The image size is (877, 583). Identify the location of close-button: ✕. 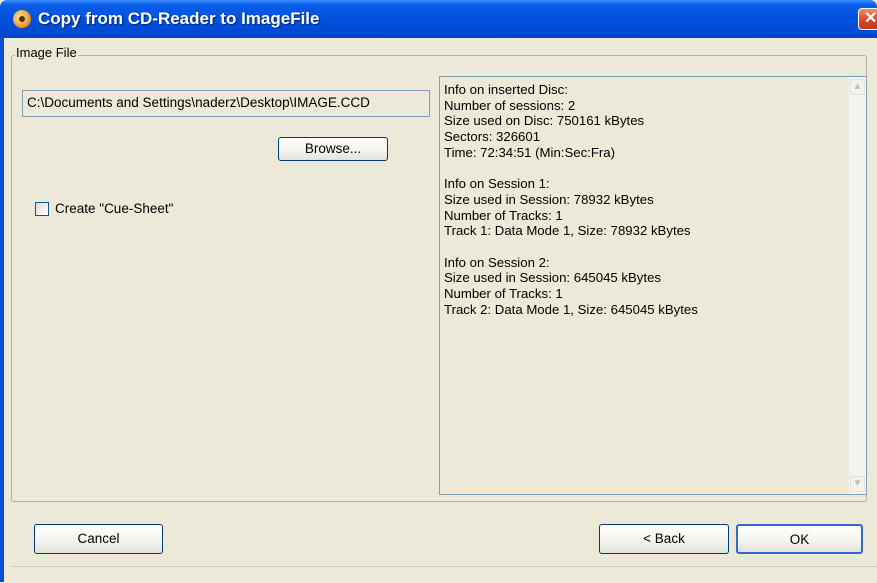
(867, 19).